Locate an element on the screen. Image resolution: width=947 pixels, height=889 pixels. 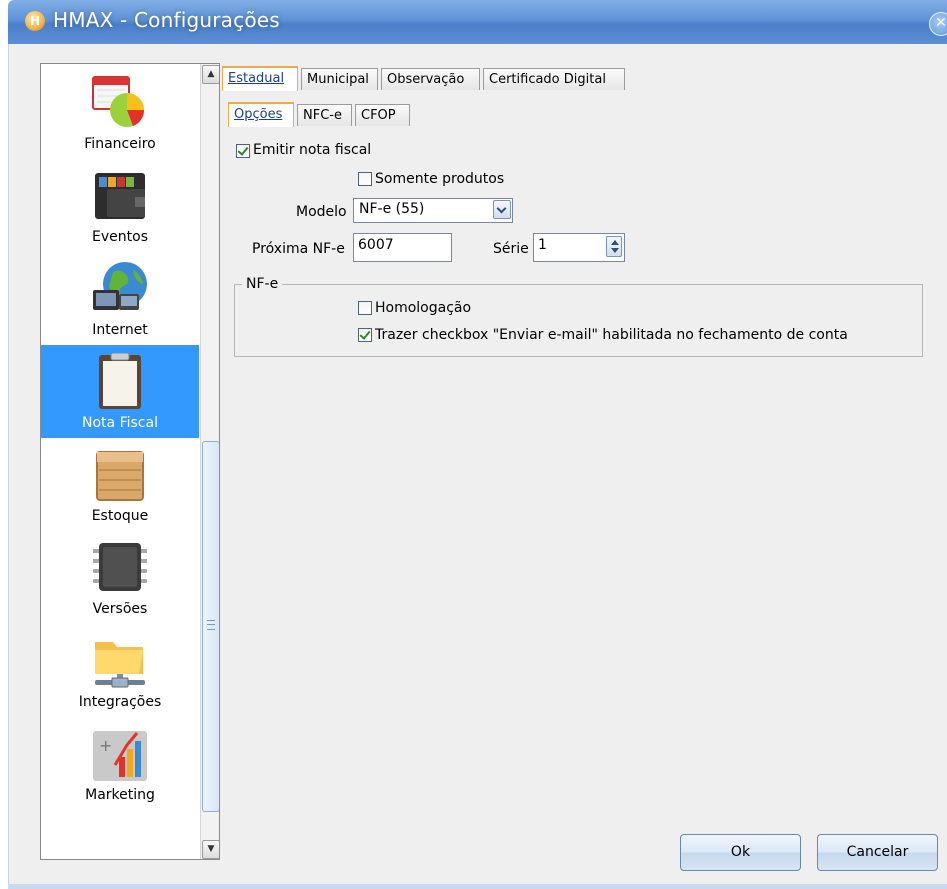
proxima-nfe-value: 6007 is located at coordinates (376, 245).